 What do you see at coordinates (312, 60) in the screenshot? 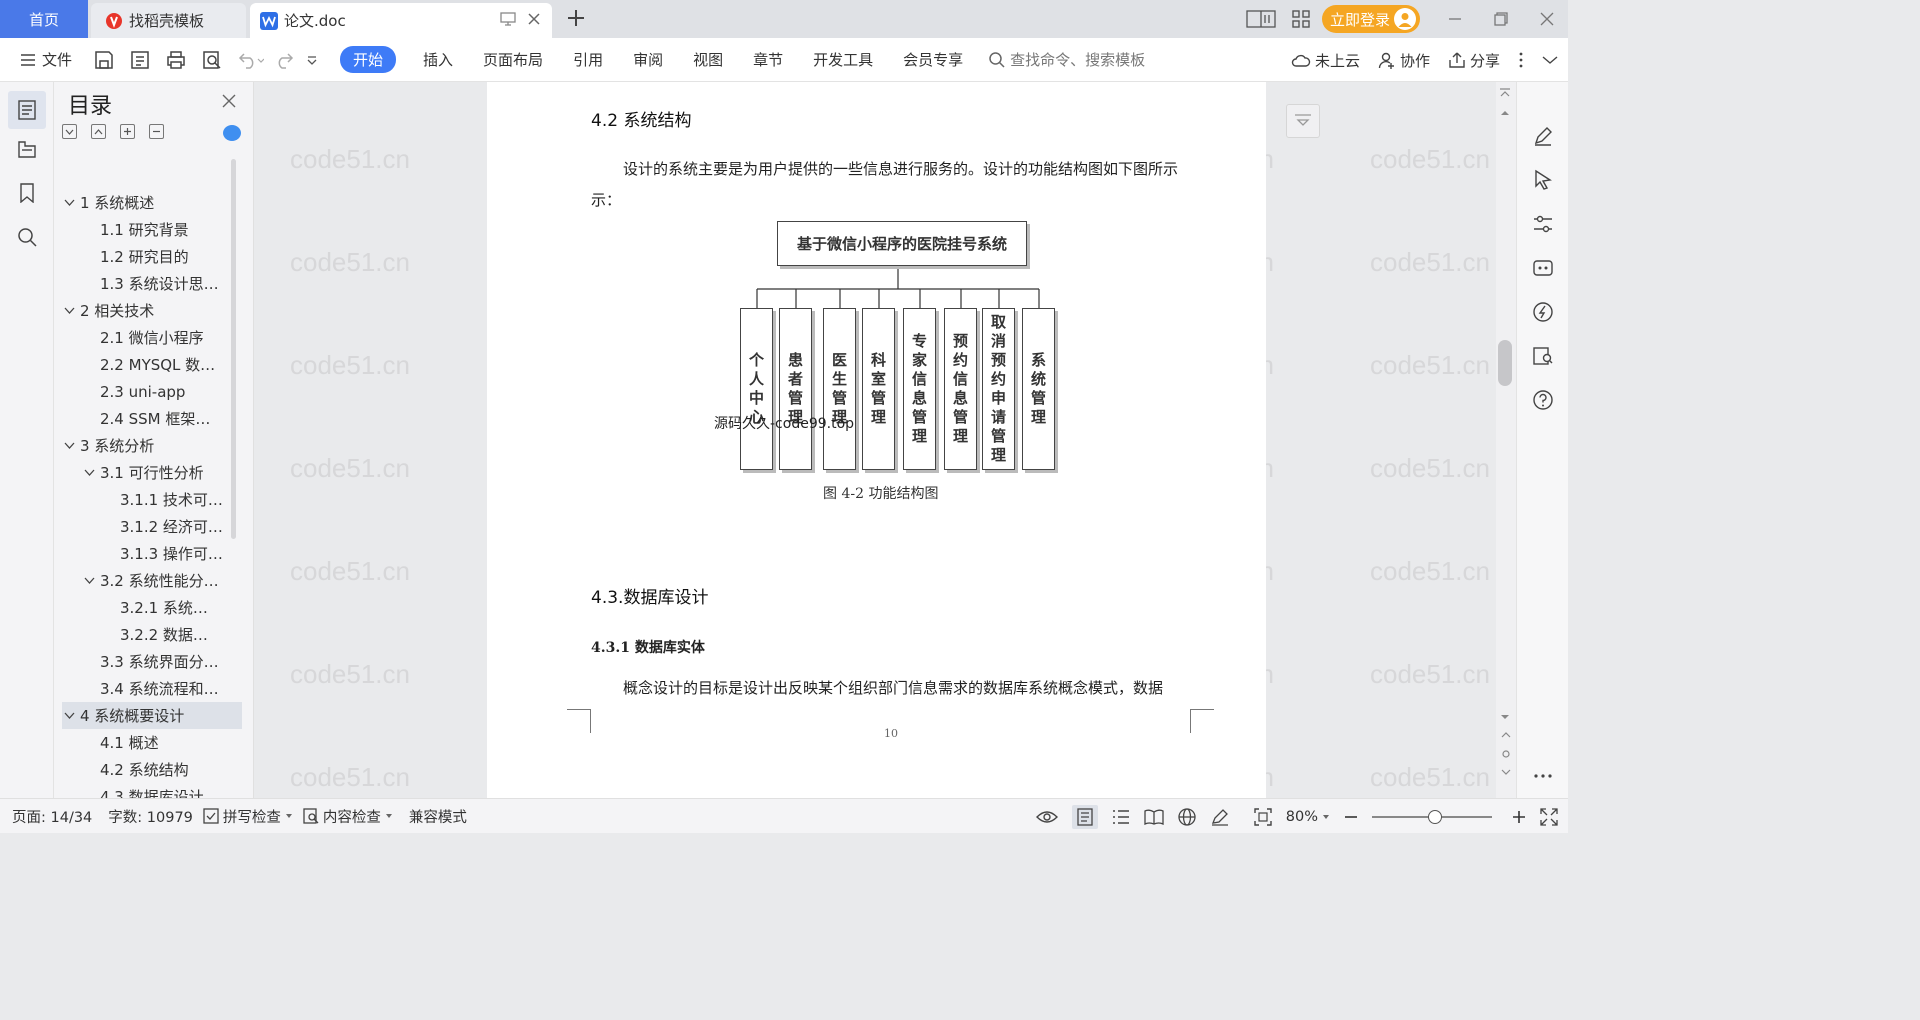
I see `quick-access-dropdown-icon` at bounding box center [312, 60].